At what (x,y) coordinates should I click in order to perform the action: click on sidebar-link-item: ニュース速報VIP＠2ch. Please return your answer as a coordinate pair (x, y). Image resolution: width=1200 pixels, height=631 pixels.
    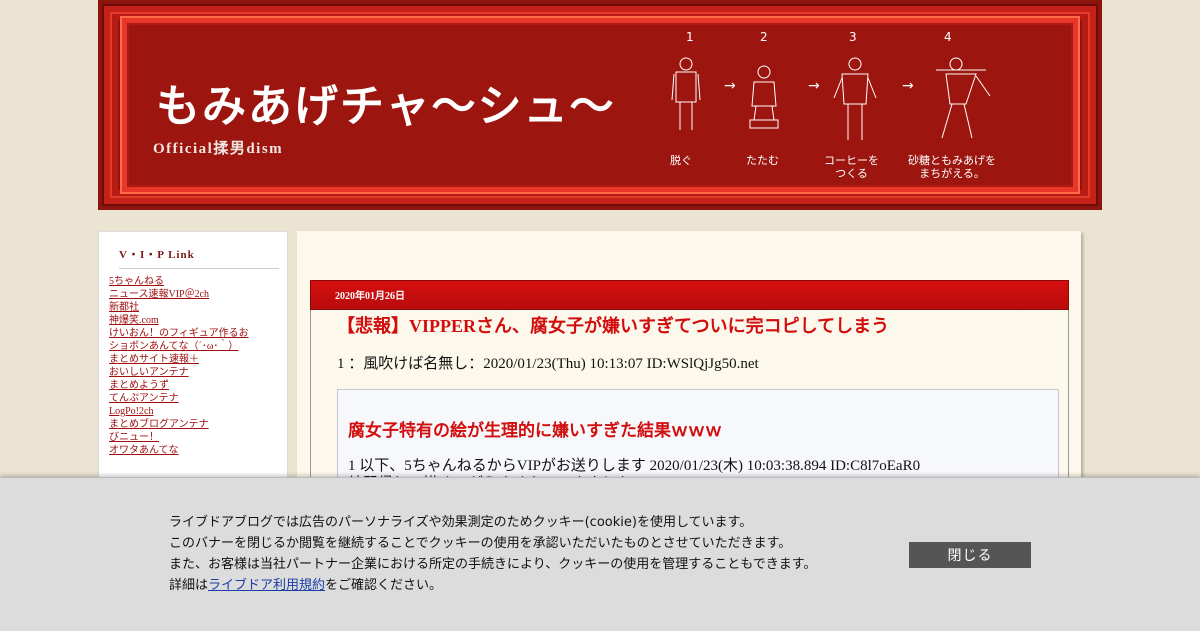
    Looking at the image, I should click on (198, 294).